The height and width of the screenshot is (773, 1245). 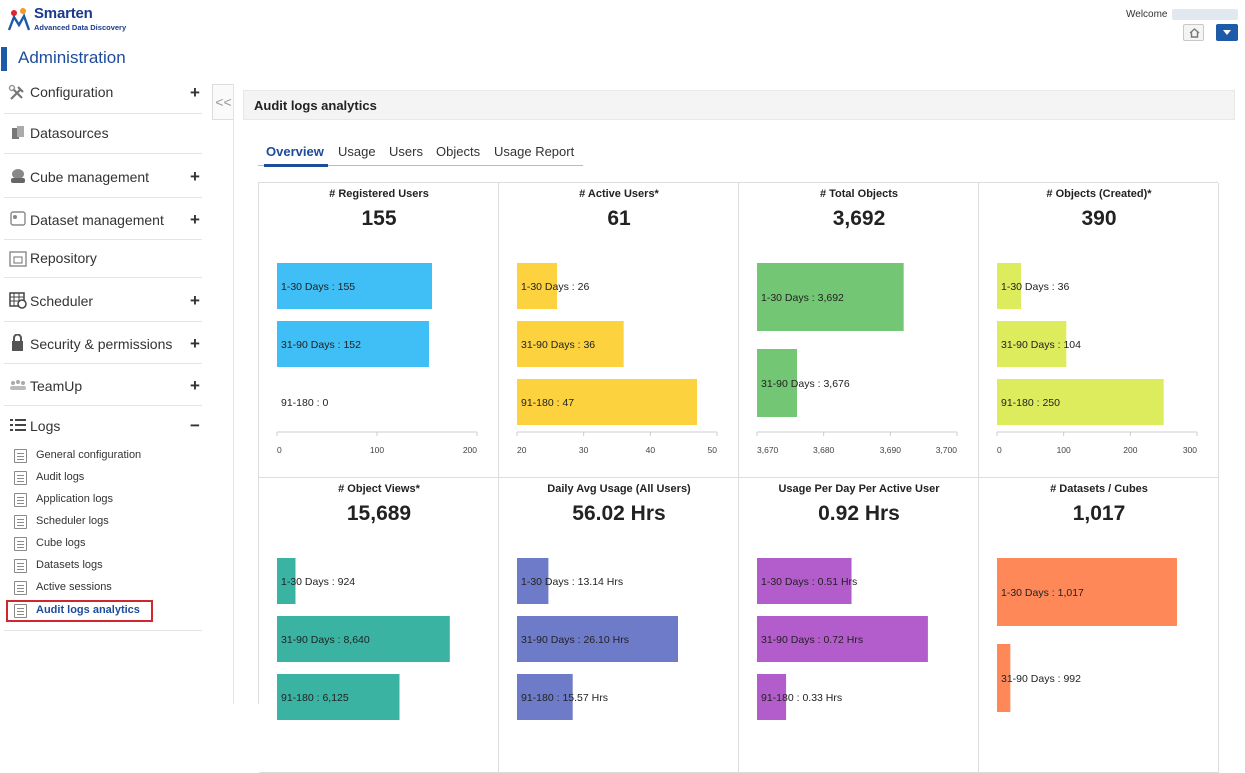 What do you see at coordinates (195, 426) in the screenshot?
I see `collapse-icon: −` at bounding box center [195, 426].